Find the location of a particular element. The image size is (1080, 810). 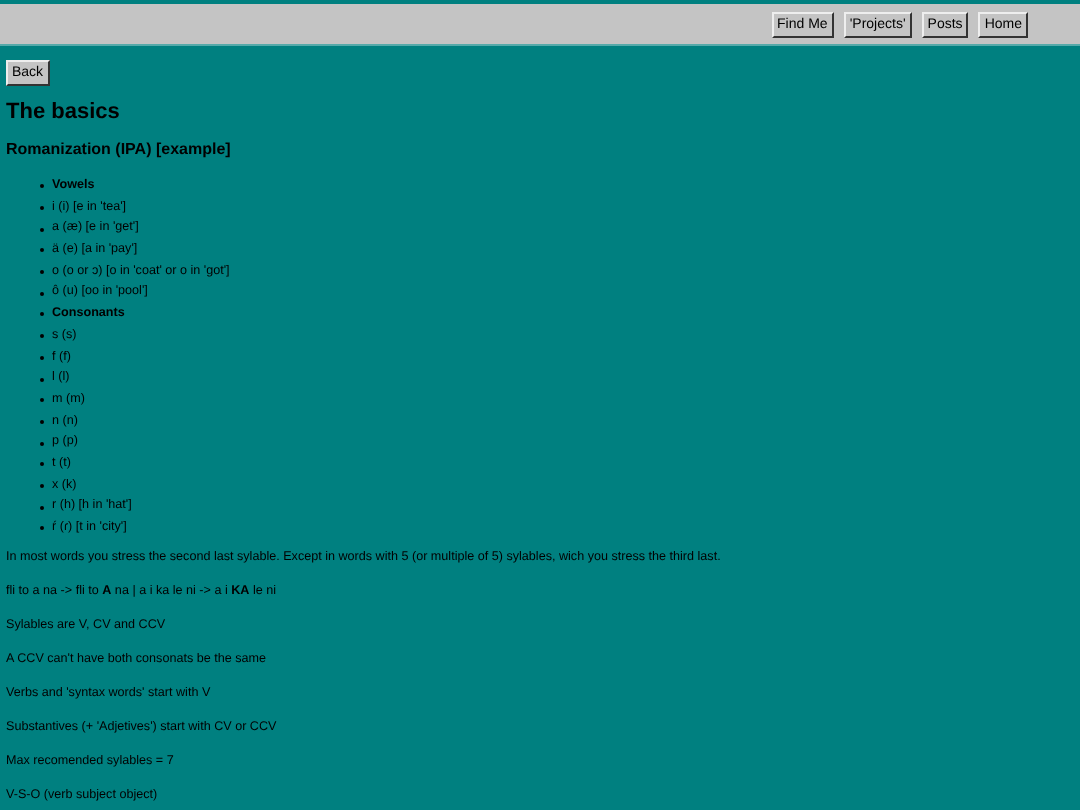

page-title: The basics is located at coordinates (64, 112).